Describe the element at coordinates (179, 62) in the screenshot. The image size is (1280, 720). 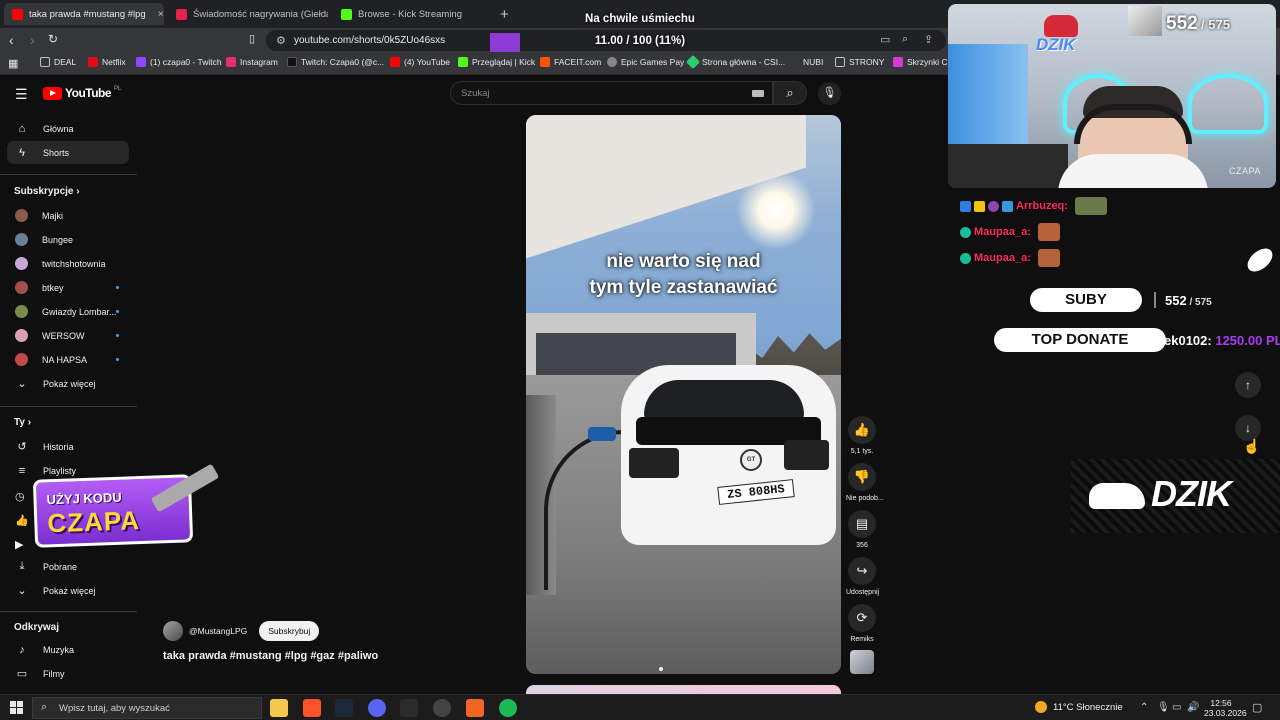
I see `bookmark-twitch: (1) czapa0 - Twitch` at that location.